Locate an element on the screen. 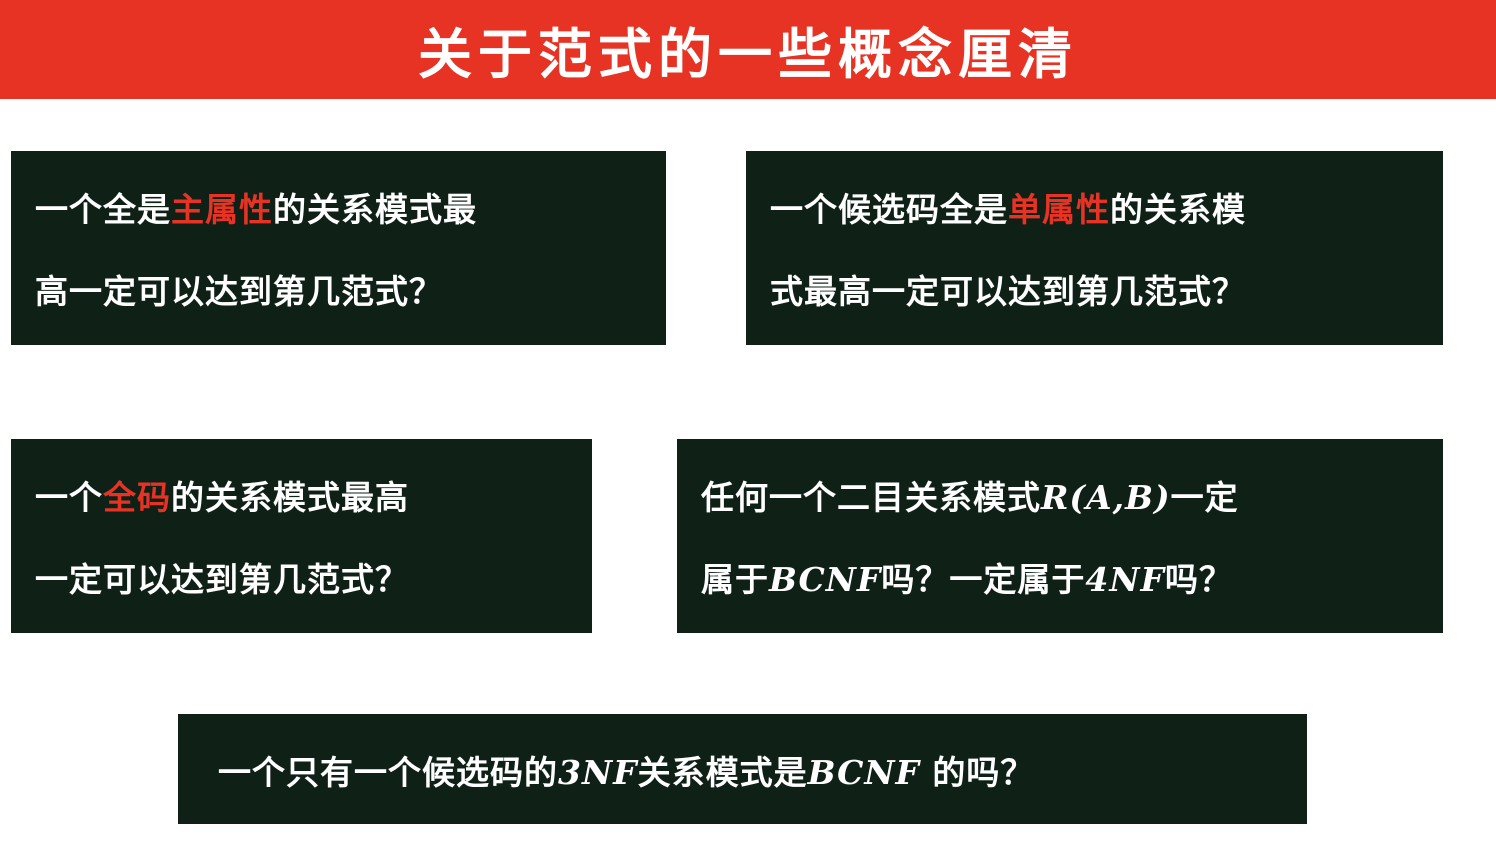 The width and height of the screenshot is (1496, 844). question-5-math-bcnf: BCNF is located at coordinates (863, 772).